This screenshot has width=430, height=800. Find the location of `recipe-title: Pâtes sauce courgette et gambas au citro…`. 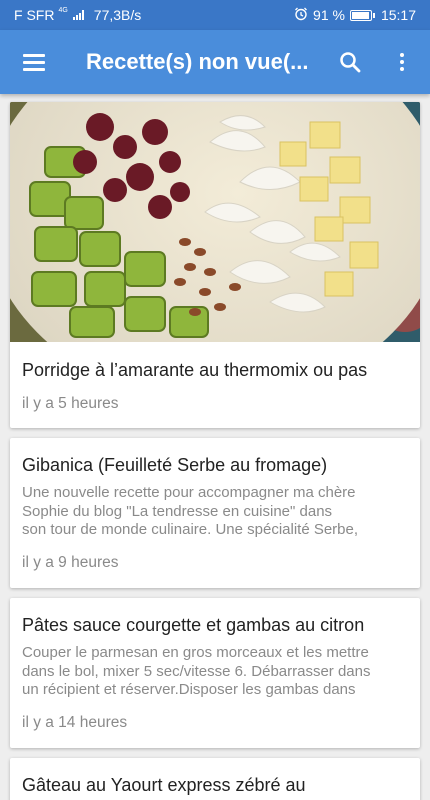

recipe-title: Pâtes sauce courgette et gambas au citro… is located at coordinates (193, 625).